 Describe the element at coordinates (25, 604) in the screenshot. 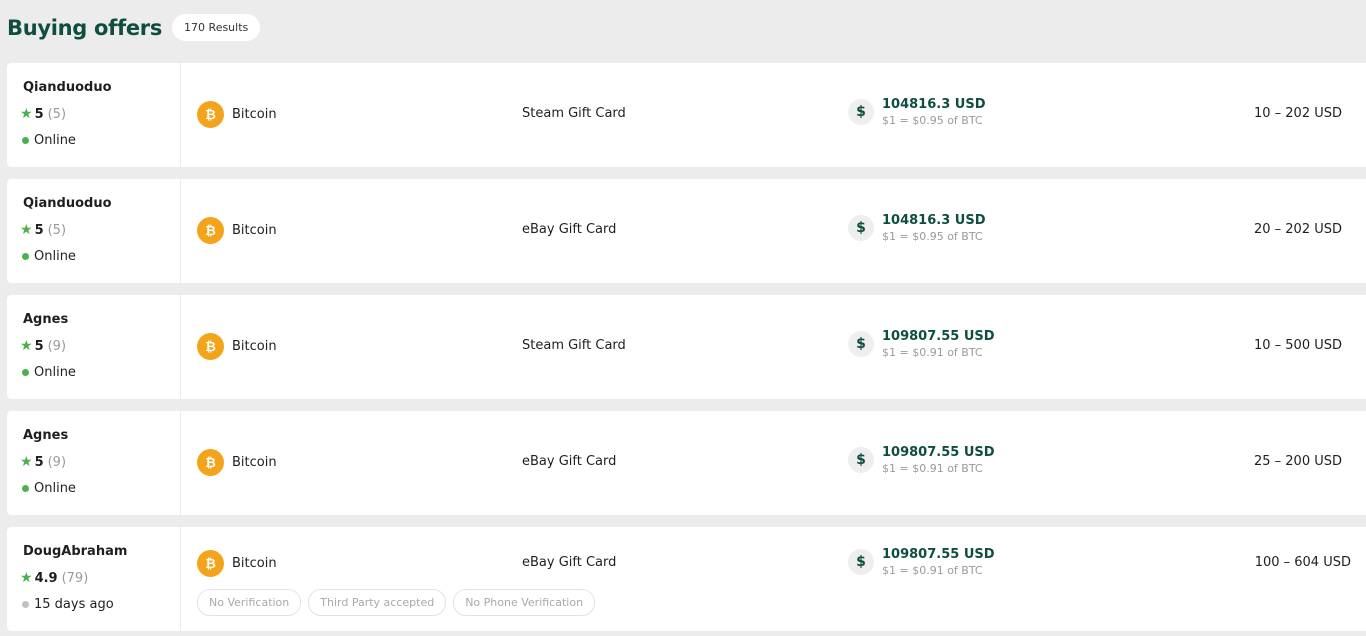

I see `offline-status-dot` at that location.